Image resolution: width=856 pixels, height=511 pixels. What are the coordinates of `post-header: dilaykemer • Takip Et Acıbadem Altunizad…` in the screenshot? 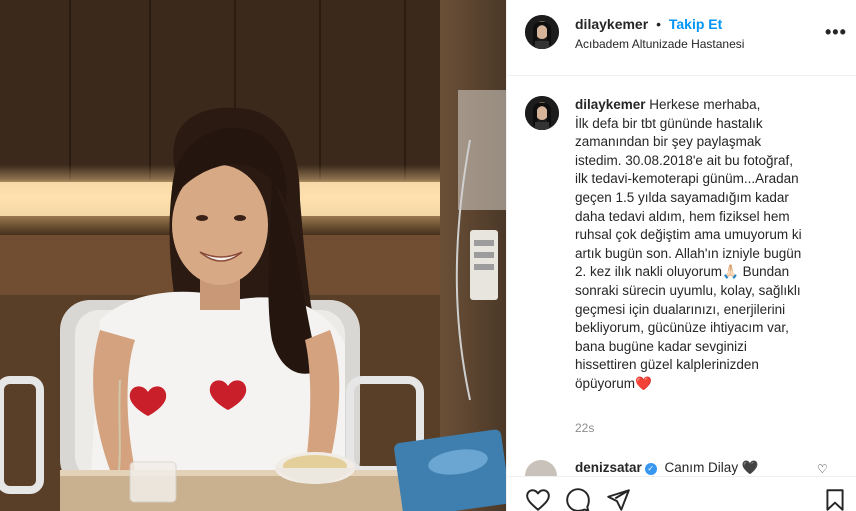 It's located at (681, 38).